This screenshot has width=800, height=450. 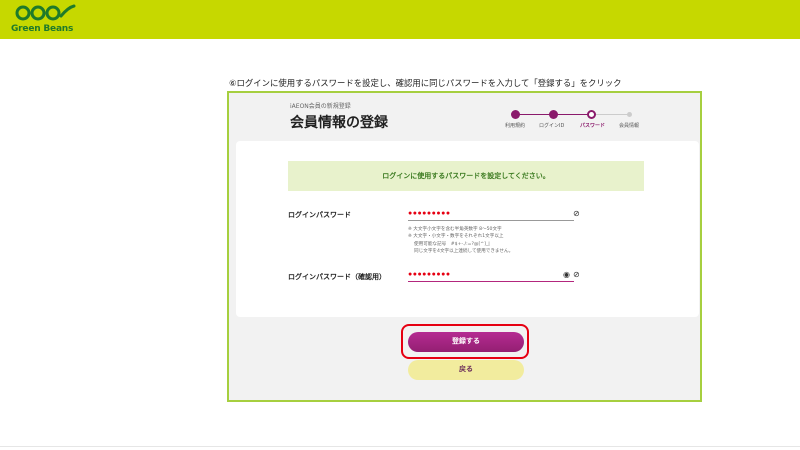 What do you see at coordinates (400, 446) in the screenshot?
I see `footer-divider` at bounding box center [400, 446].